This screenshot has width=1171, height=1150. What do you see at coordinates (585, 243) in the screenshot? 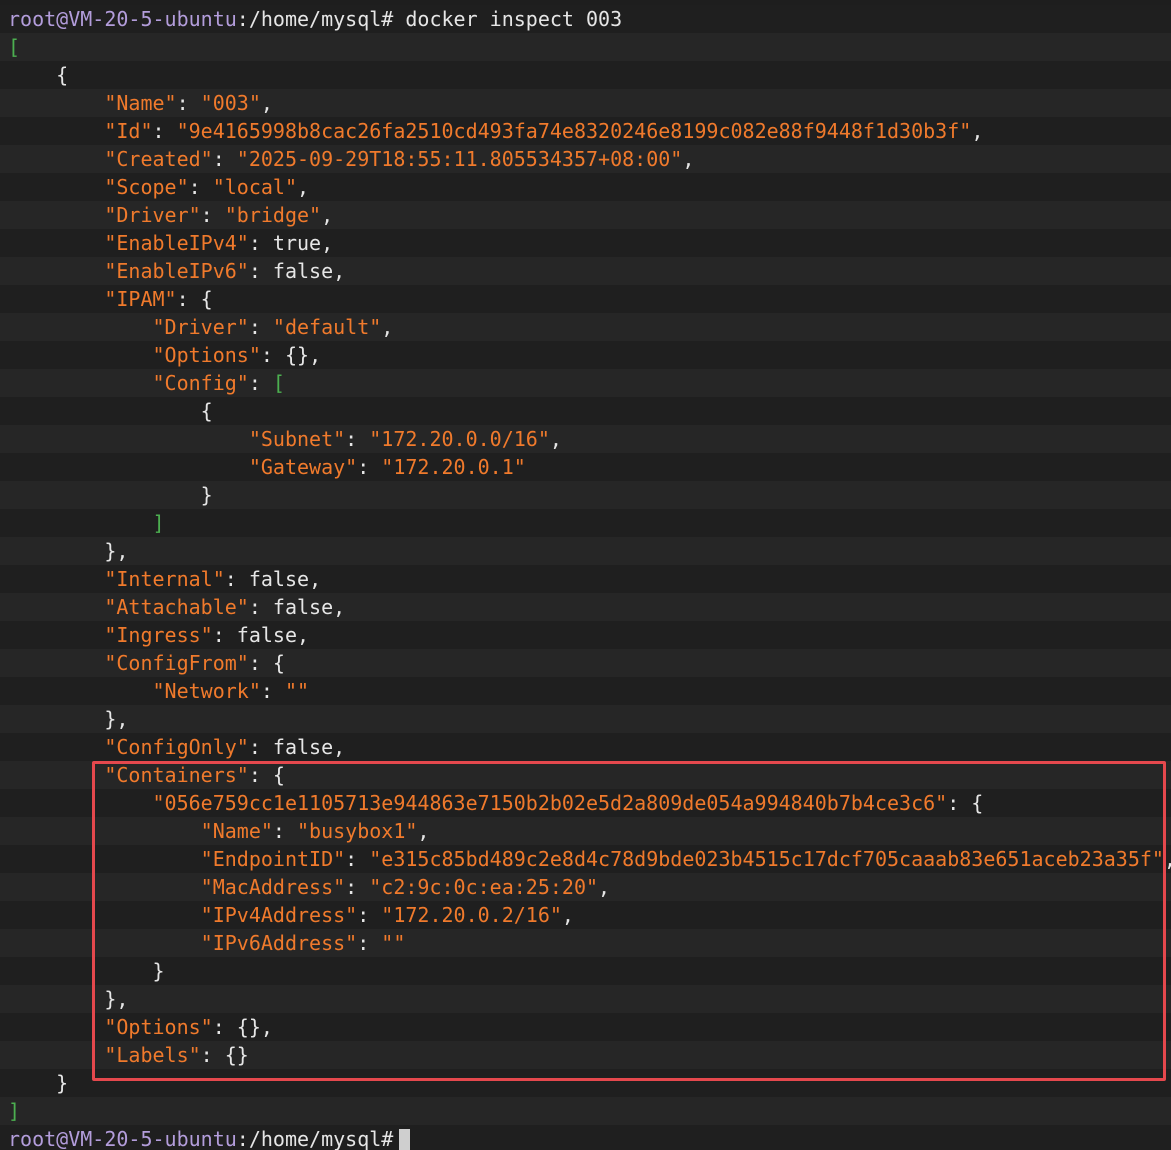
I see `output-line: "EnableIPv4": true,` at bounding box center [585, 243].